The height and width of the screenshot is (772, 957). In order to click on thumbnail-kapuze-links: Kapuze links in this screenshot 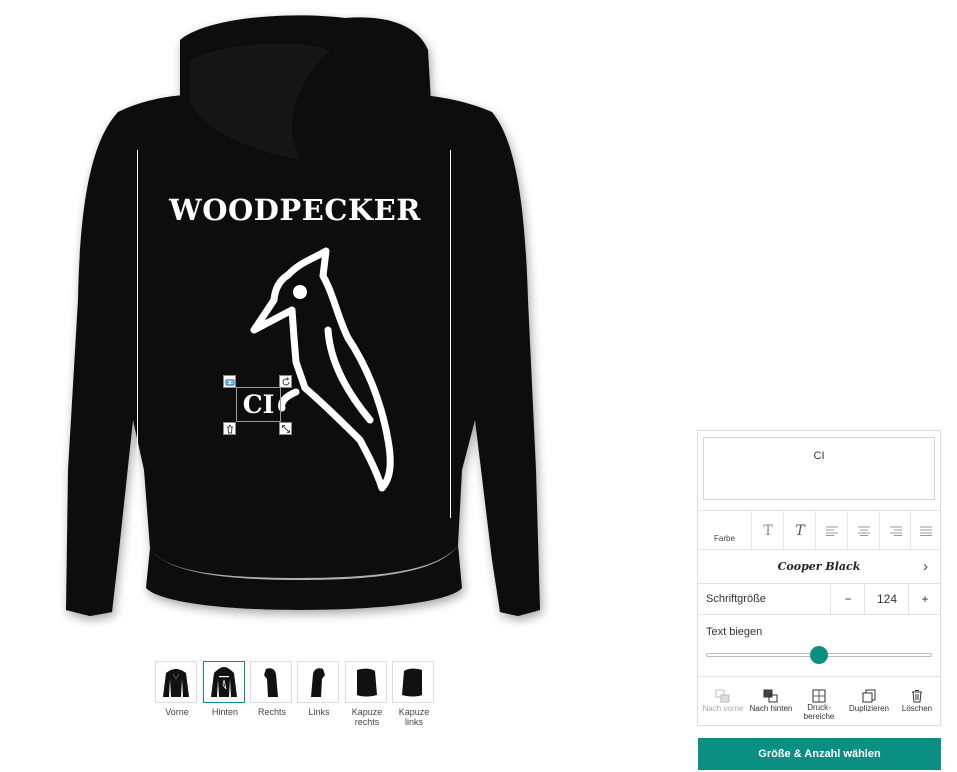, I will do `click(414, 694)`.